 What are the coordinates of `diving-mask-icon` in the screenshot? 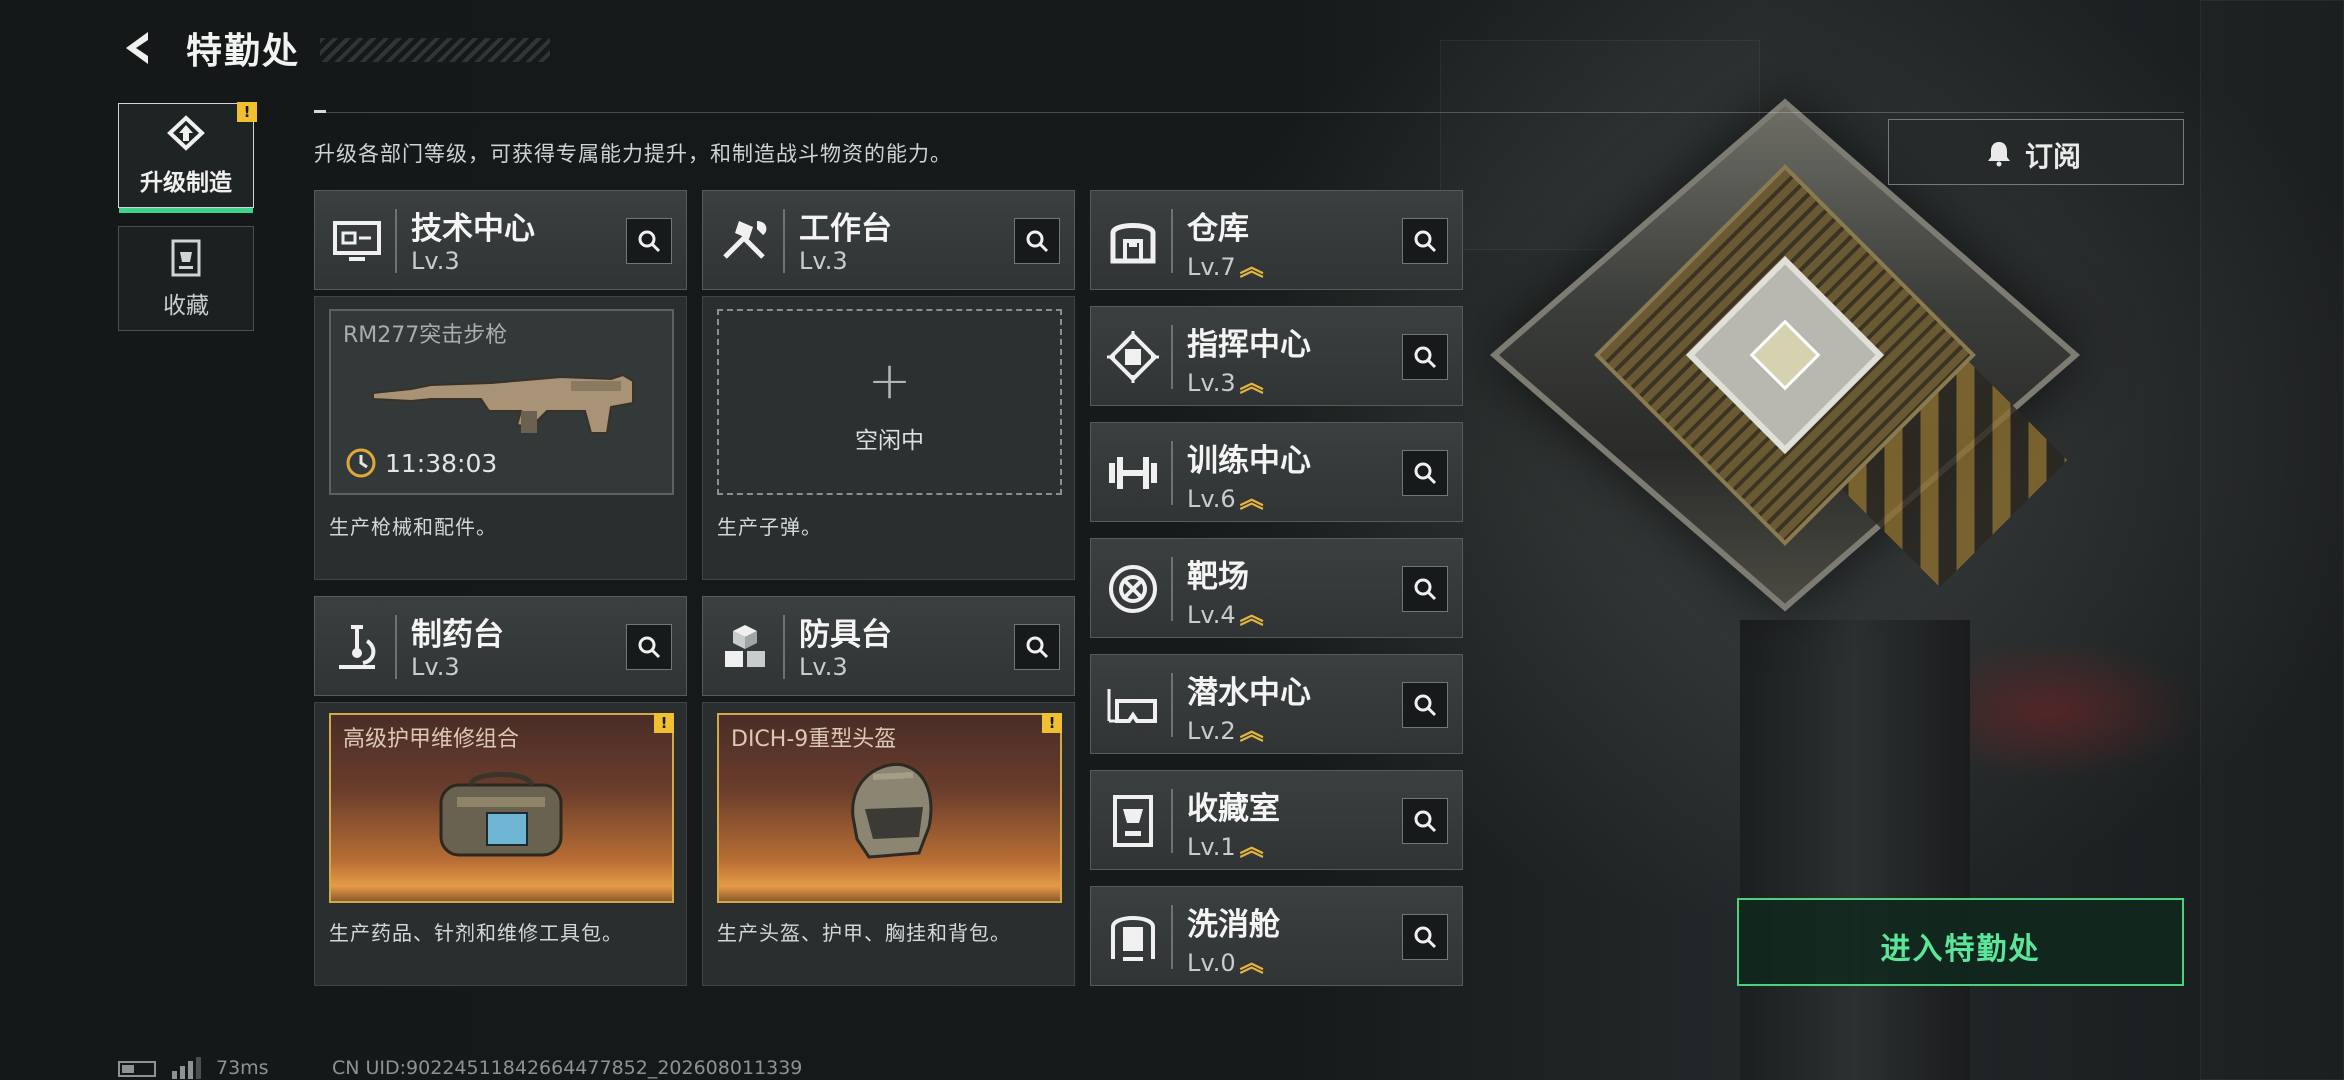 It's located at (1132, 706).